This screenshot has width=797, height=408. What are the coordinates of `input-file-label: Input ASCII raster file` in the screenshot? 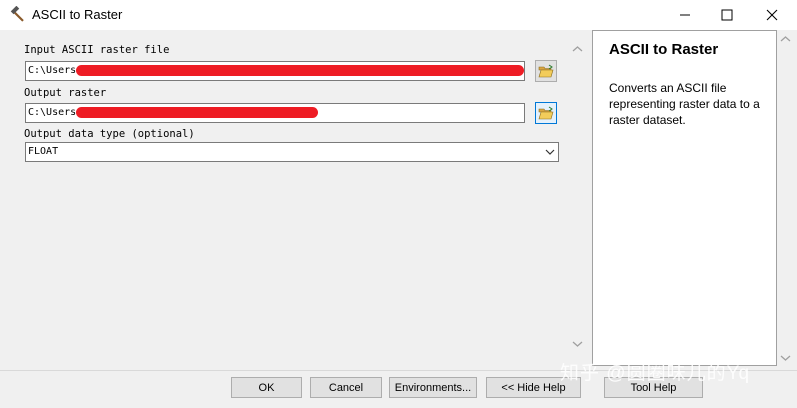 It's located at (97, 50).